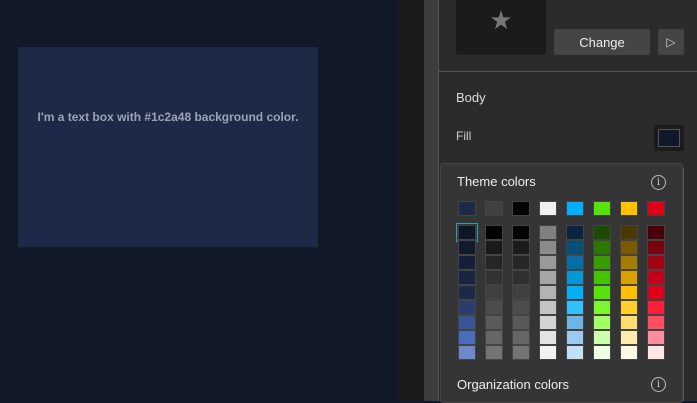  What do you see at coordinates (431, 200) in the screenshot?
I see `scrollbar` at bounding box center [431, 200].